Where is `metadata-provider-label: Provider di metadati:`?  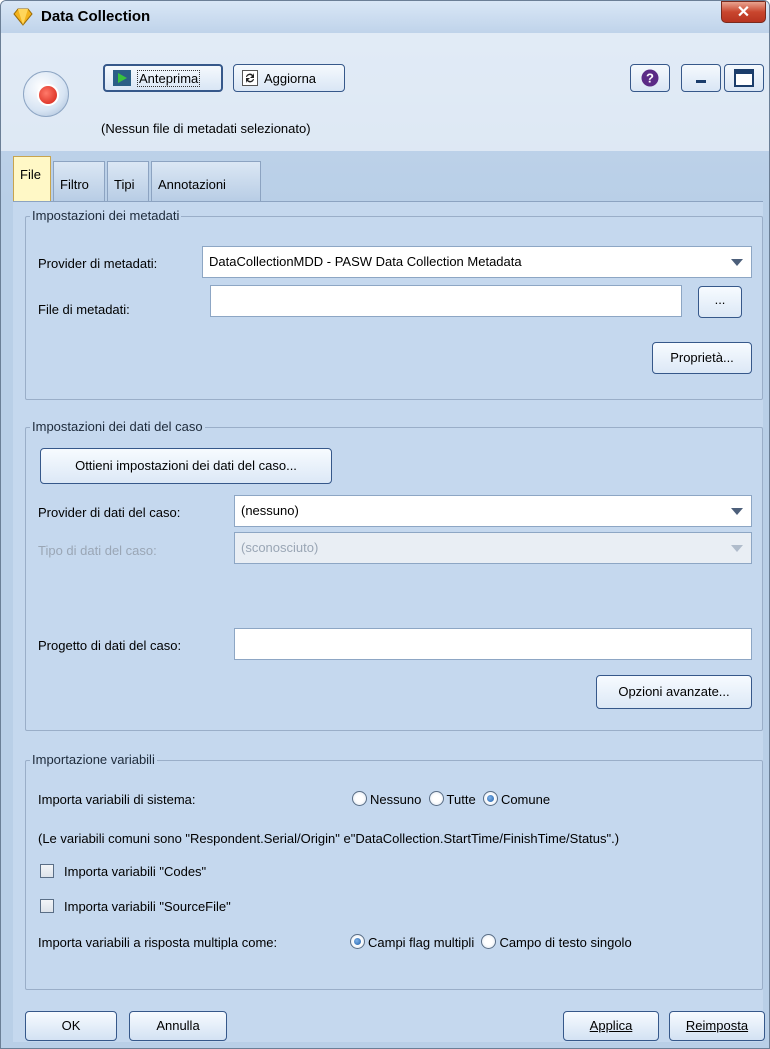
metadata-provider-label: Provider di metadati: is located at coordinates (98, 263).